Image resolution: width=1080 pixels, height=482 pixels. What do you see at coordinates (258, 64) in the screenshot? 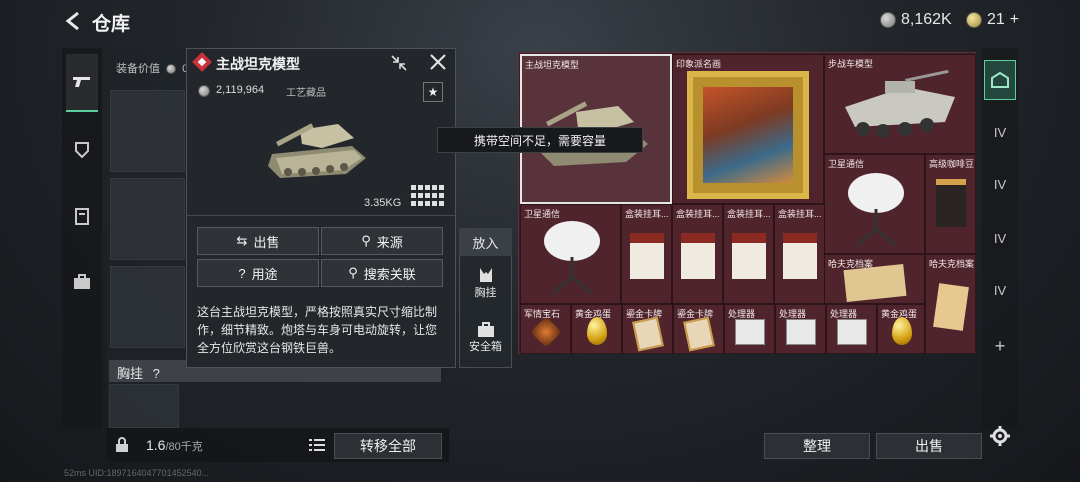
I see `item-title: 主战坦克模型` at bounding box center [258, 64].